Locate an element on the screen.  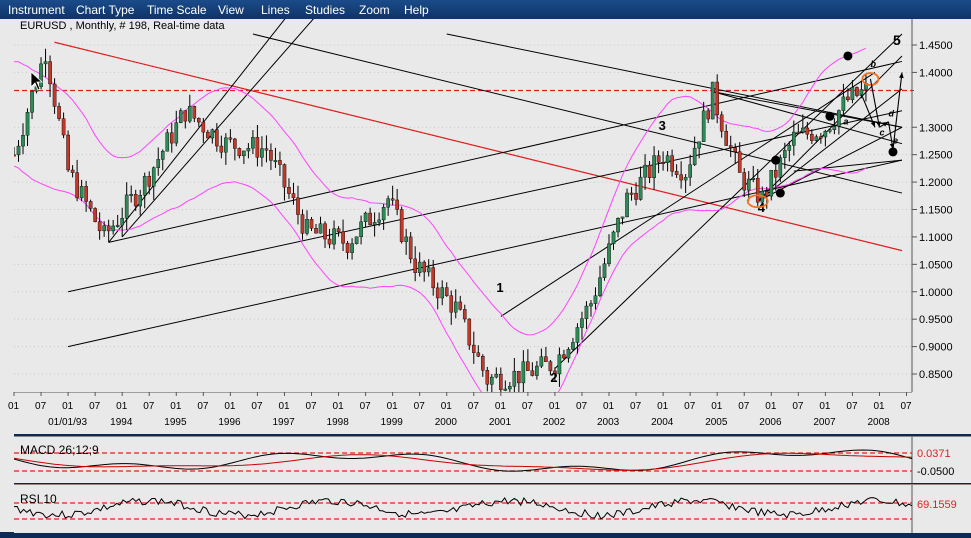
macd-level: -0.0500 is located at coordinates (935, 472).